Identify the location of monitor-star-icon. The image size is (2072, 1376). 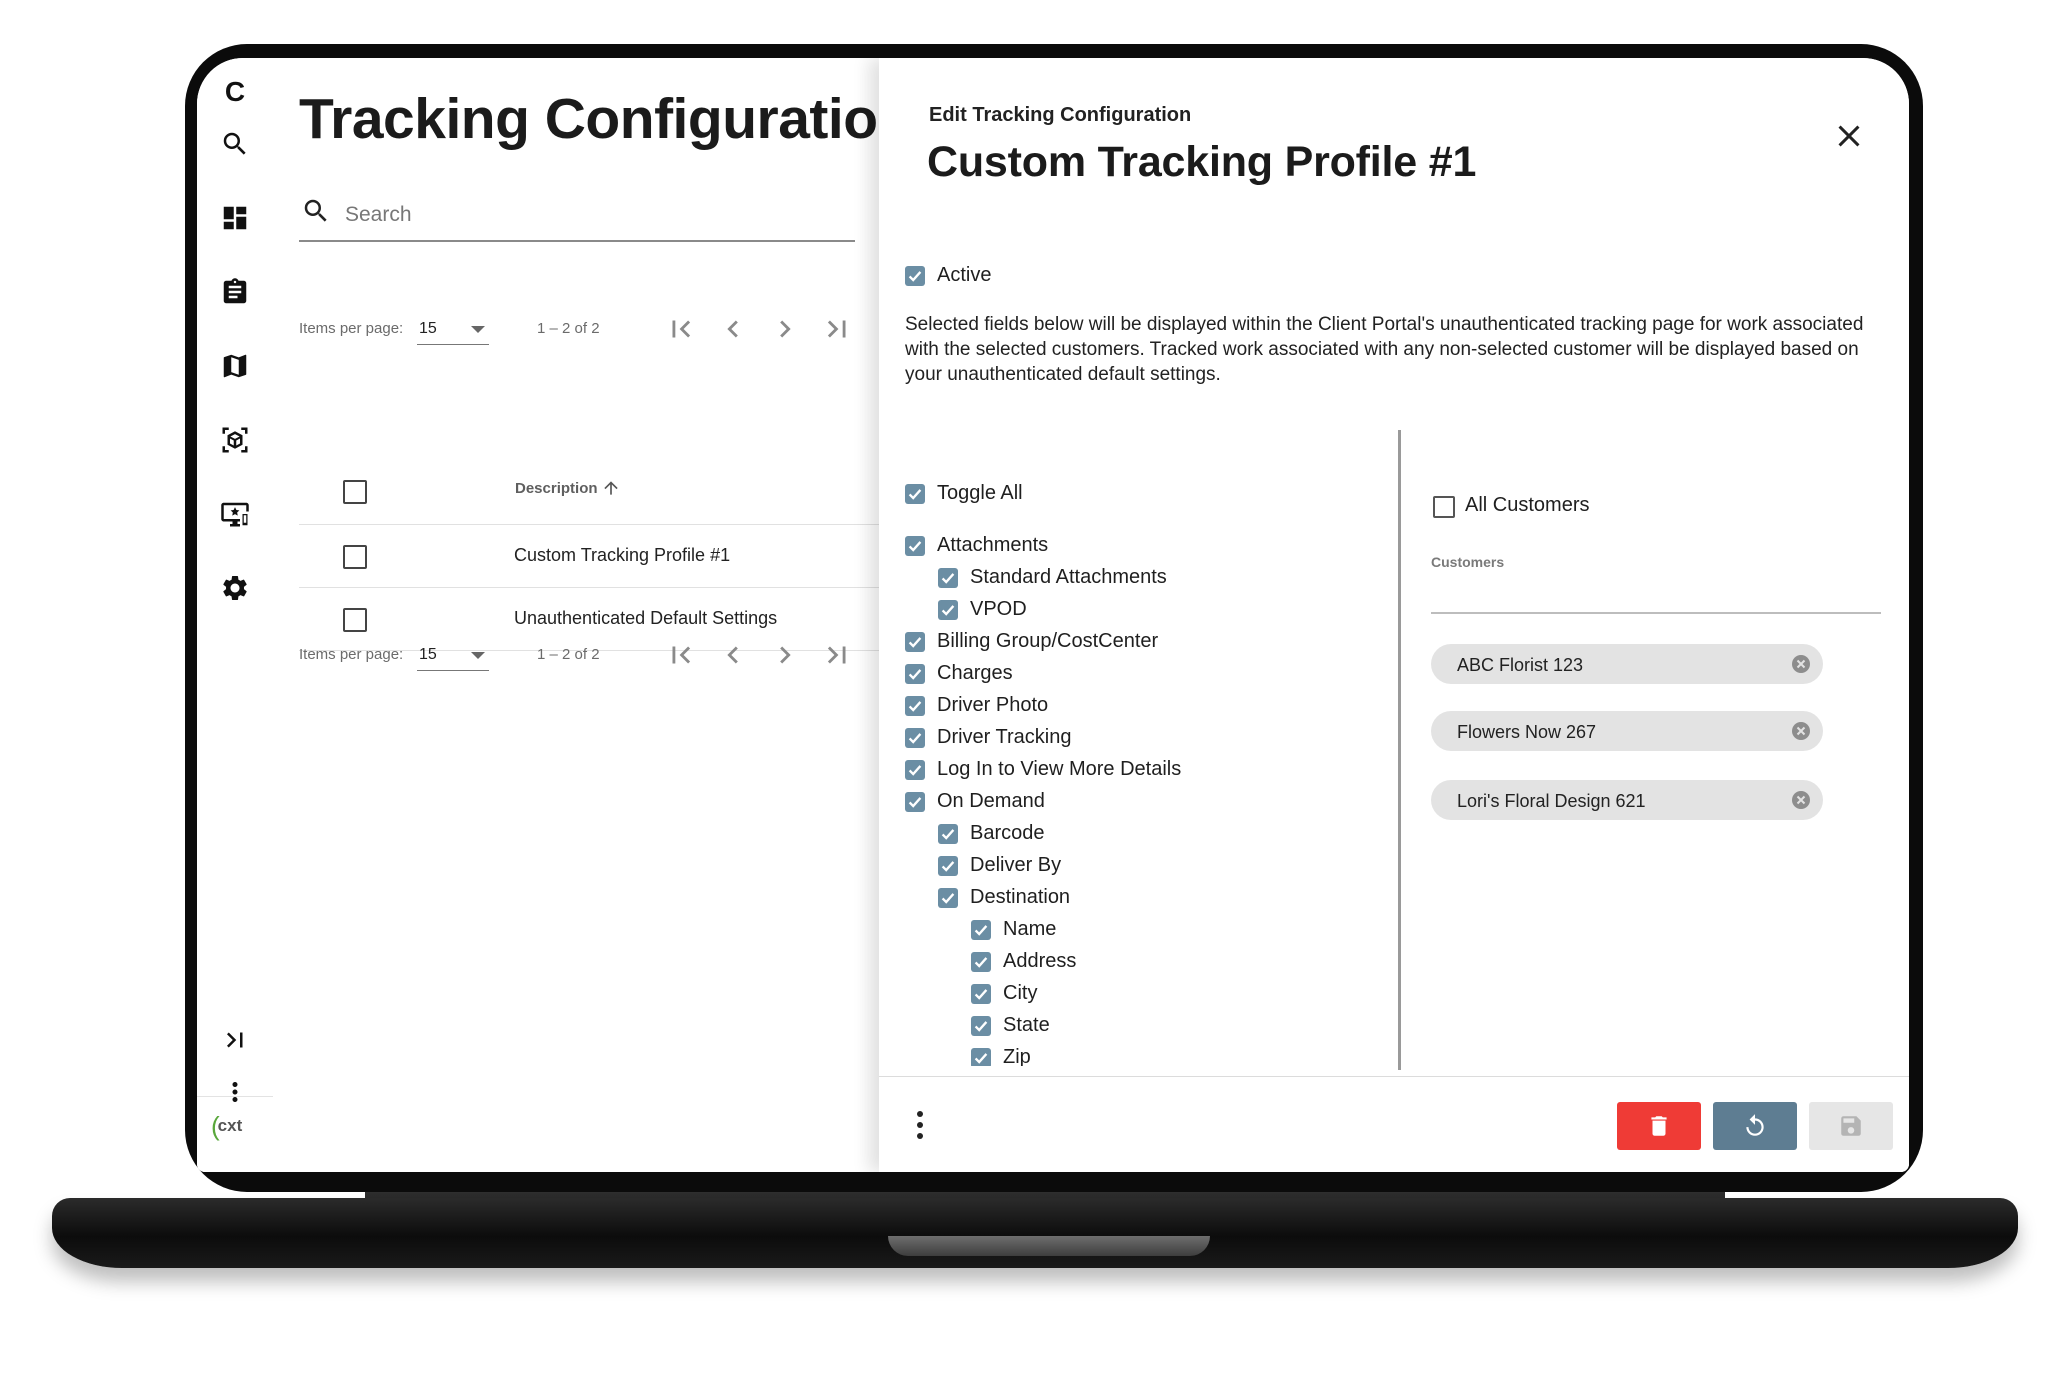
(235, 514).